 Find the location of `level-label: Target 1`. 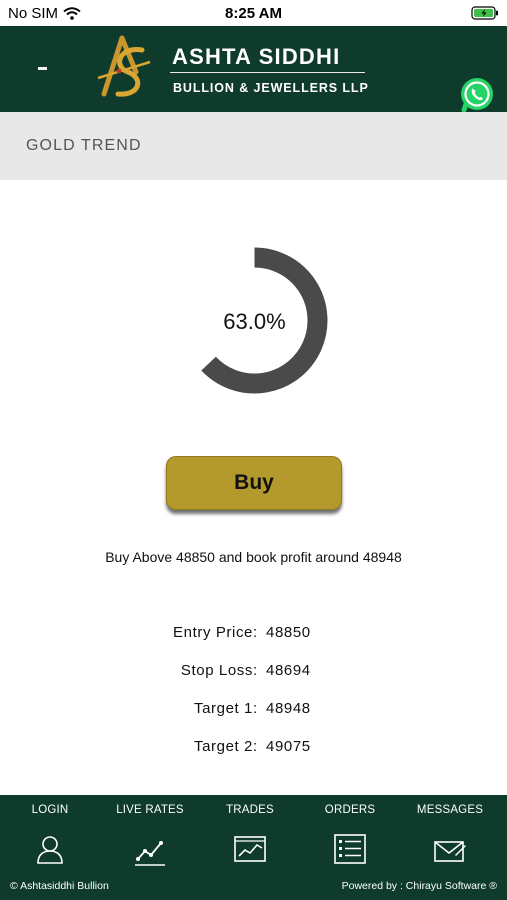

level-label: Target 1 is located at coordinates (223, 708).